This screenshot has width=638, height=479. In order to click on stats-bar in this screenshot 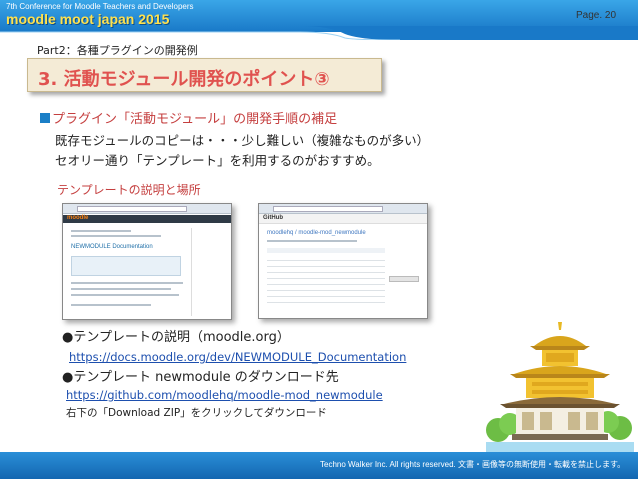, I will do `click(326, 250)`.